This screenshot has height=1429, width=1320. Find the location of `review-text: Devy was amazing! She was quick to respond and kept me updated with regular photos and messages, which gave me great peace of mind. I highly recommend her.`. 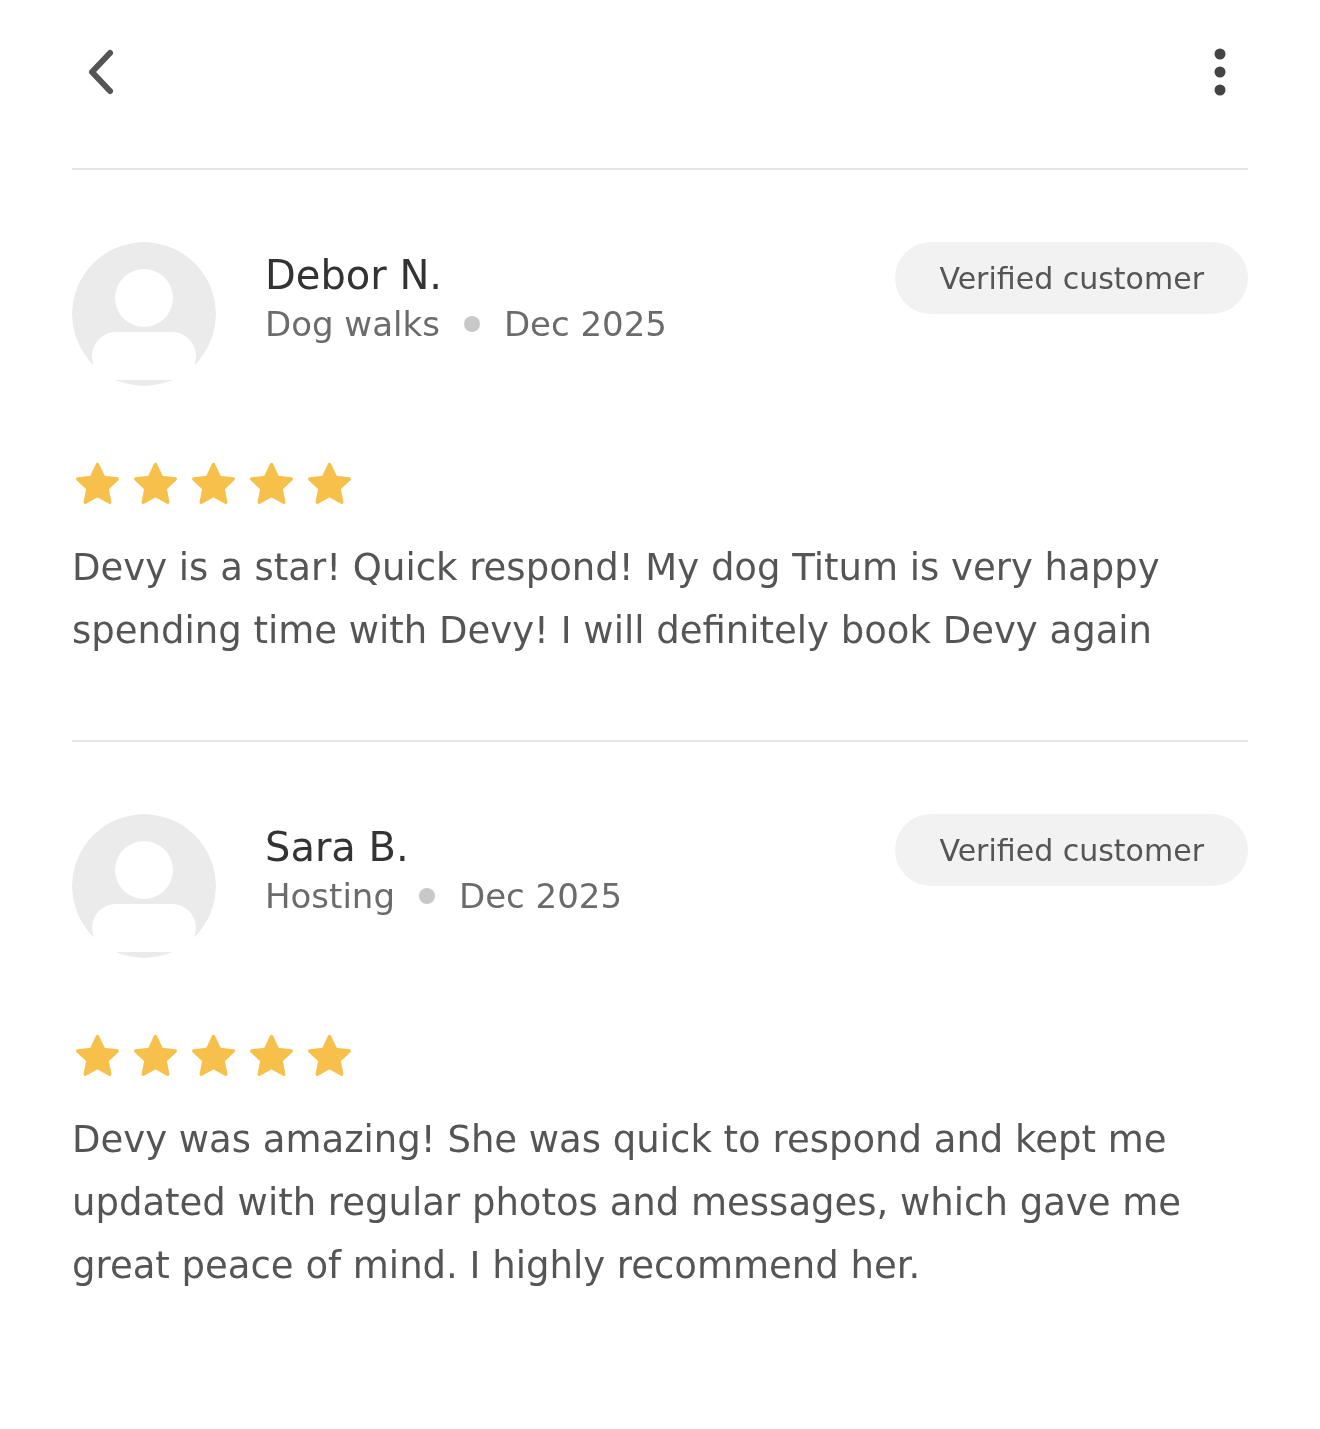

review-text: Devy was amazing! She was quick to respond and kept me updated with regular photos and messages, which gave me great peace of mind. I highly recommend her. is located at coordinates (627, 1203).